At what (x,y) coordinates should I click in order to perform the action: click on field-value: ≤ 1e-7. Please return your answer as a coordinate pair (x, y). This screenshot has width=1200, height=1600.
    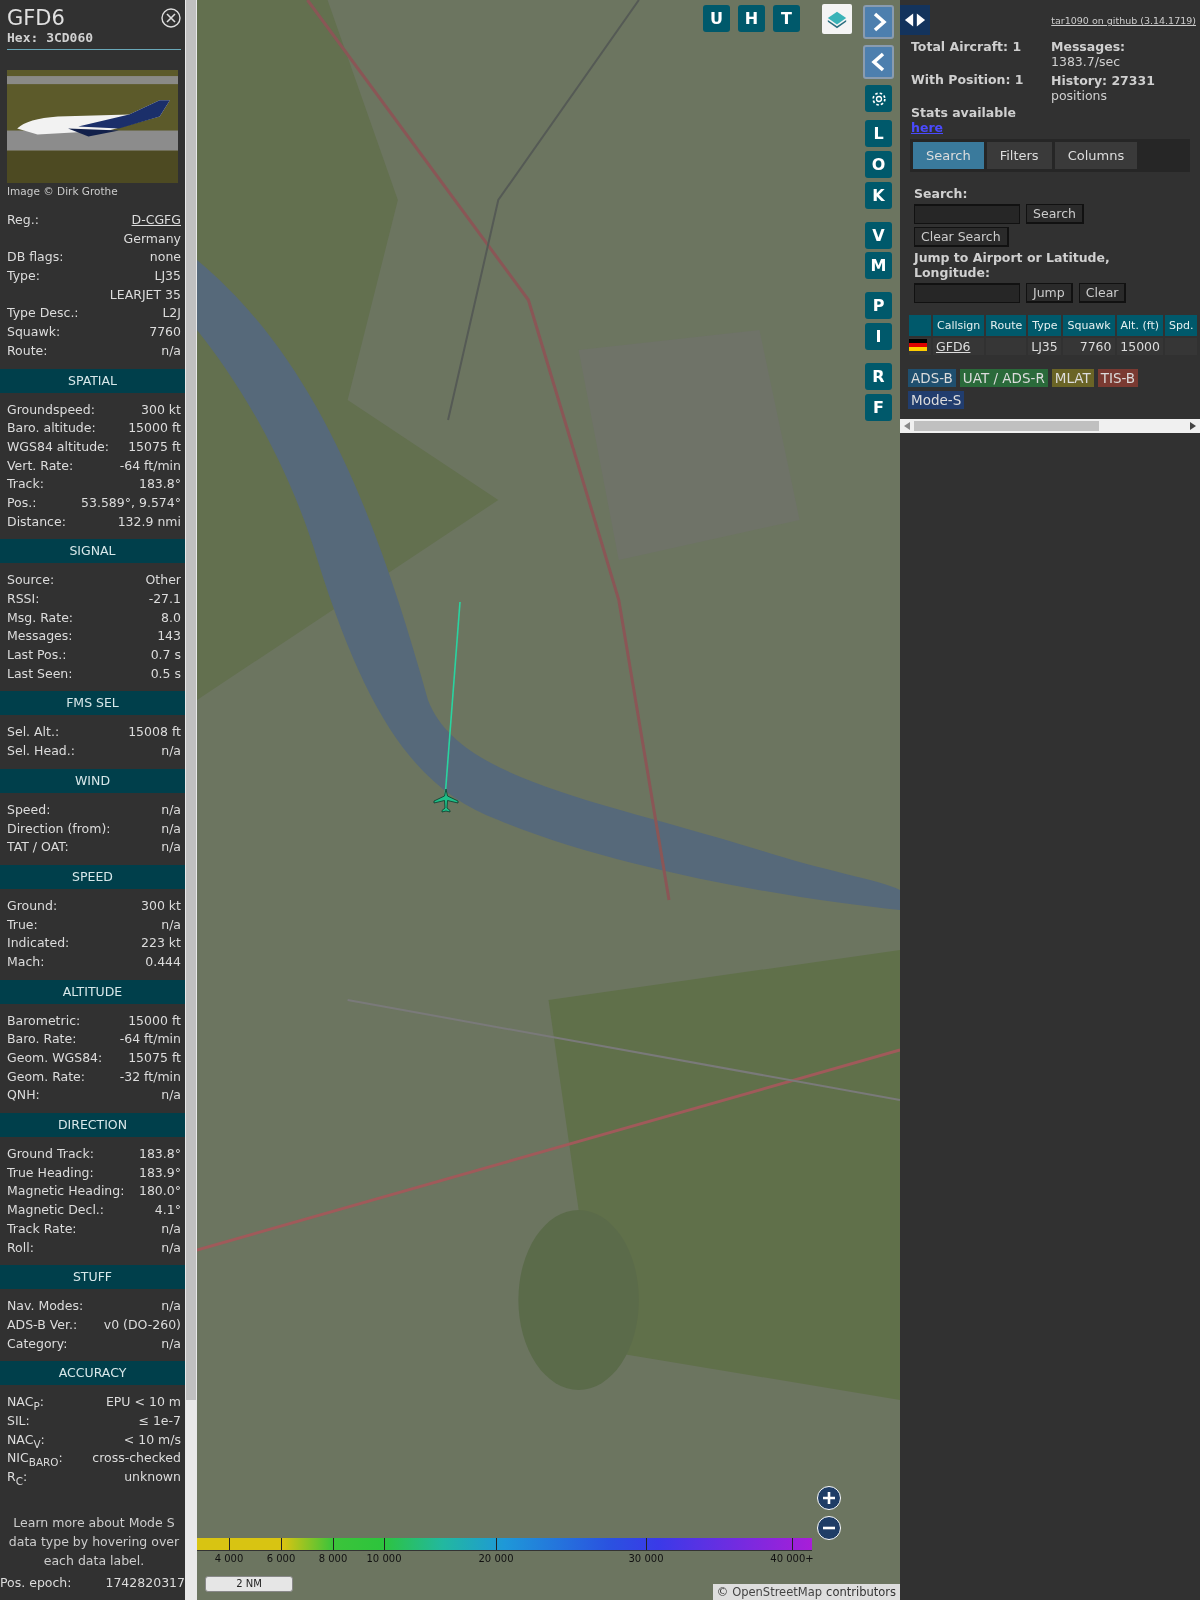
    Looking at the image, I should click on (159, 1420).